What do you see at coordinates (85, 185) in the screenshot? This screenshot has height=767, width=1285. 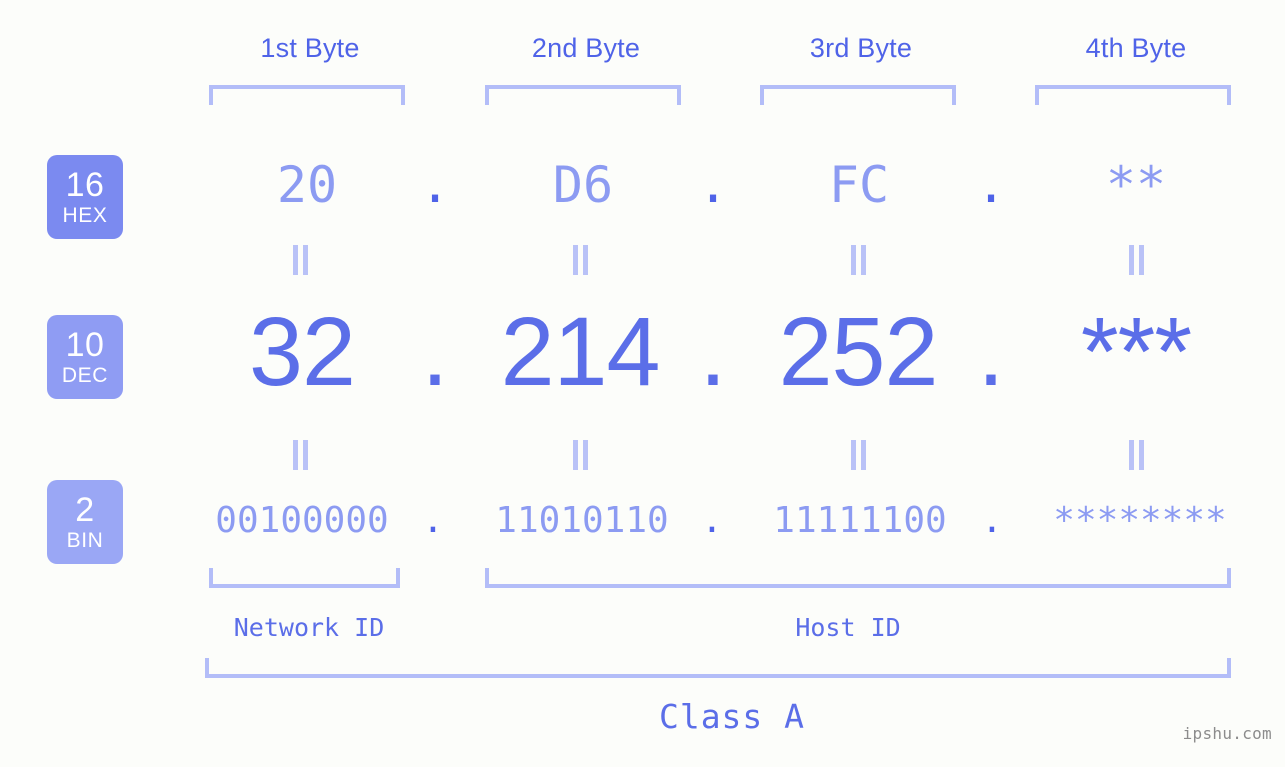 I see `base-badge-hex-number: 16` at bounding box center [85, 185].